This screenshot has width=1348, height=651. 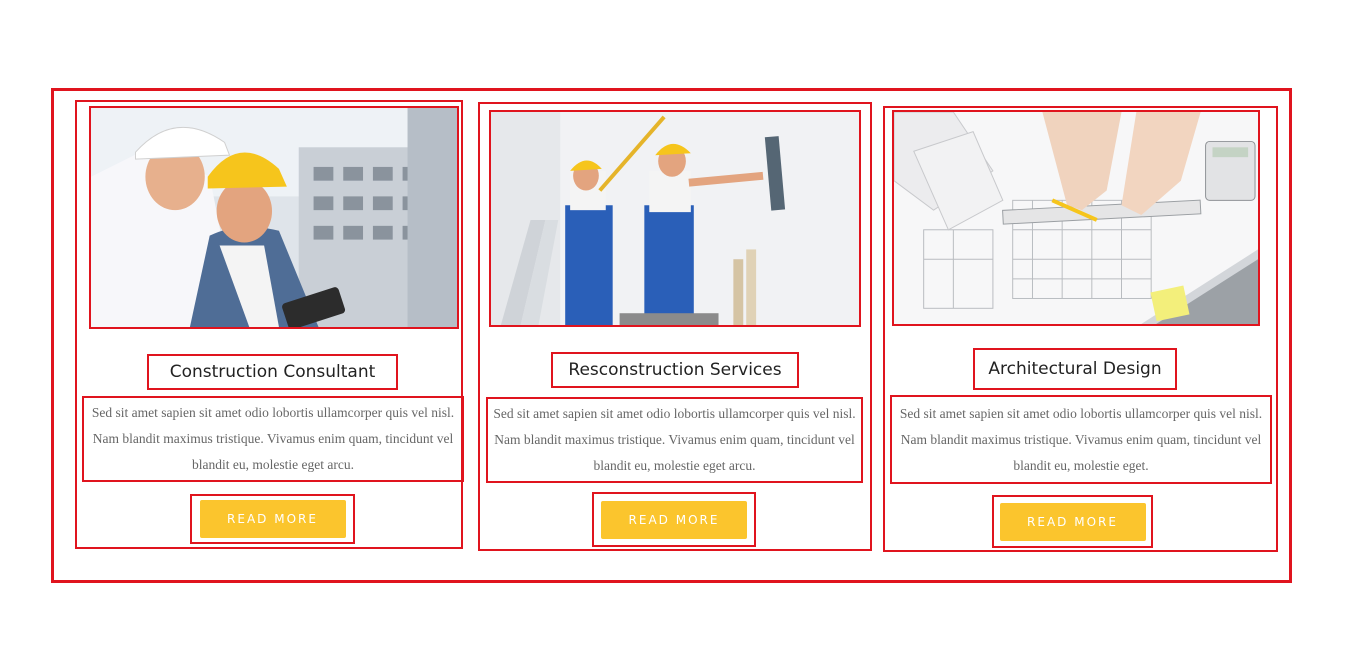 I want to click on service-title: Resconstruction Services, so click(x=675, y=370).